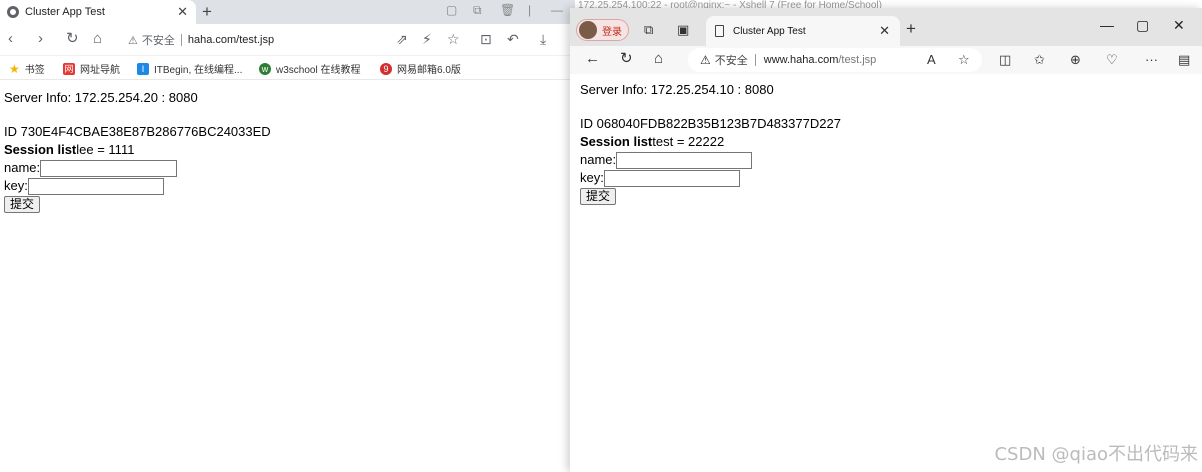  Describe the element at coordinates (386, 68) in the screenshot. I see `bookmark-favicon-icon: 9` at that location.